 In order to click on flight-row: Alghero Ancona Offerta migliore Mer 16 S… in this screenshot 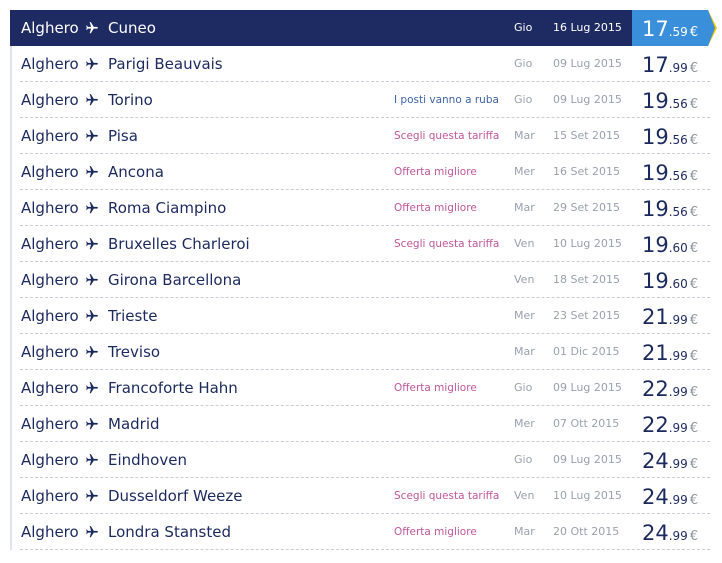, I will do `click(366, 172)`.